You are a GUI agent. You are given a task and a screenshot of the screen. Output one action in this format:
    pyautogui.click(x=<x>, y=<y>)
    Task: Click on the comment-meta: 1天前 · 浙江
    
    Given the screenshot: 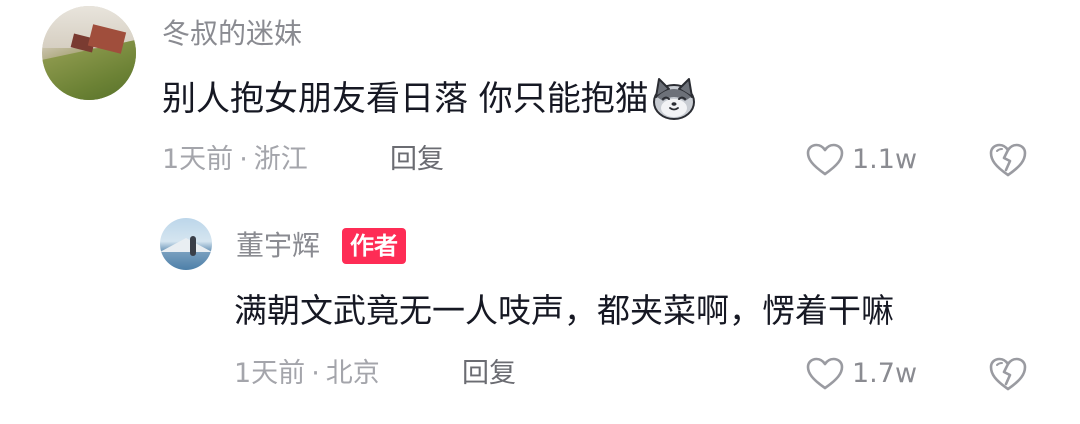 What is the action you would take?
    pyautogui.click(x=235, y=160)
    